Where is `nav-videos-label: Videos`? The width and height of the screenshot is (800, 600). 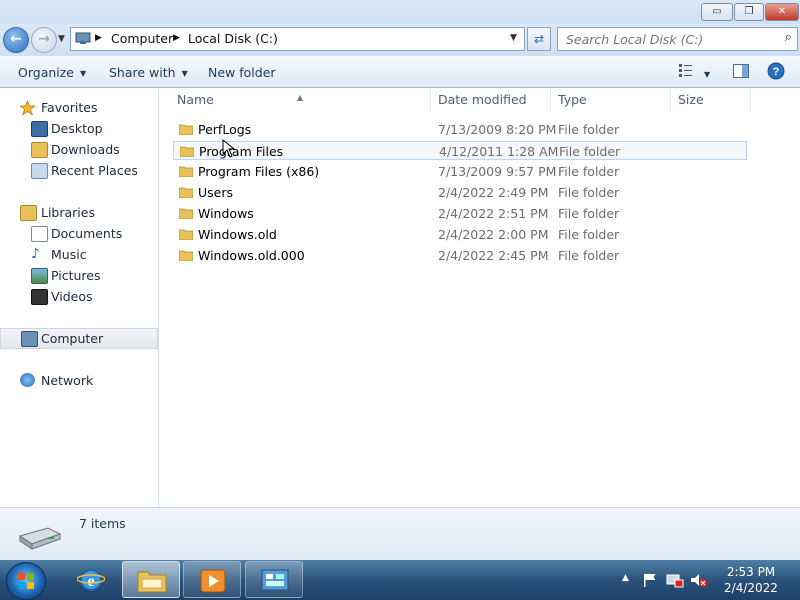
nav-videos-label: Videos is located at coordinates (72, 296).